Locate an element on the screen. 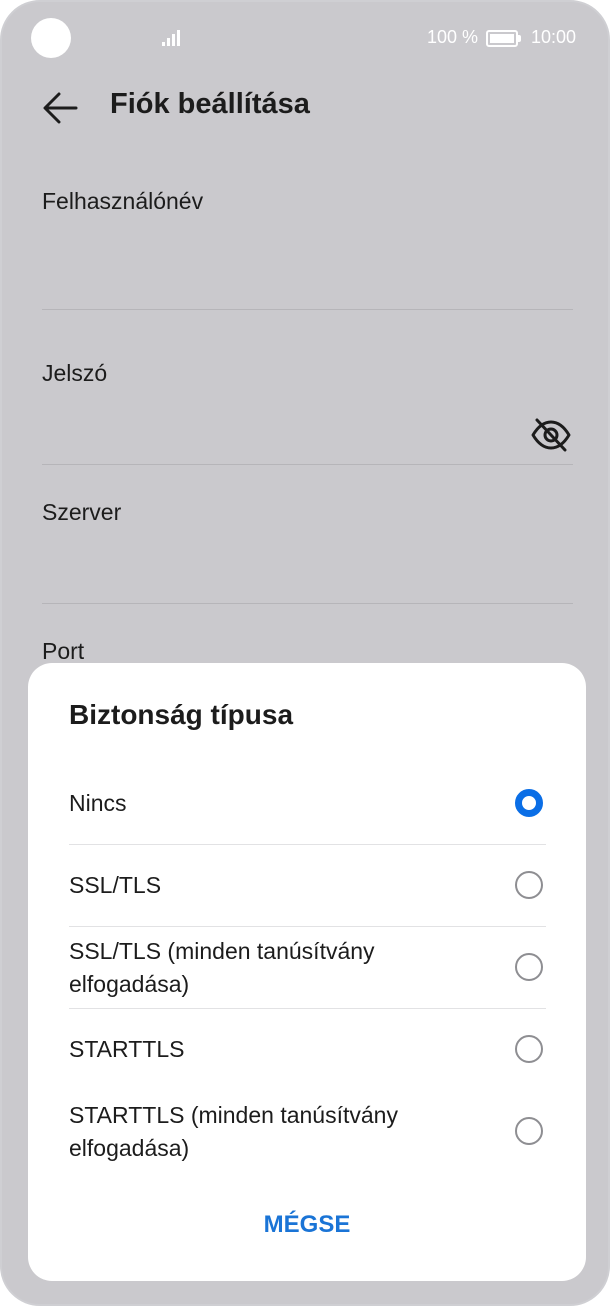 The image size is (610, 1306). front-camera is located at coordinates (51, 38).